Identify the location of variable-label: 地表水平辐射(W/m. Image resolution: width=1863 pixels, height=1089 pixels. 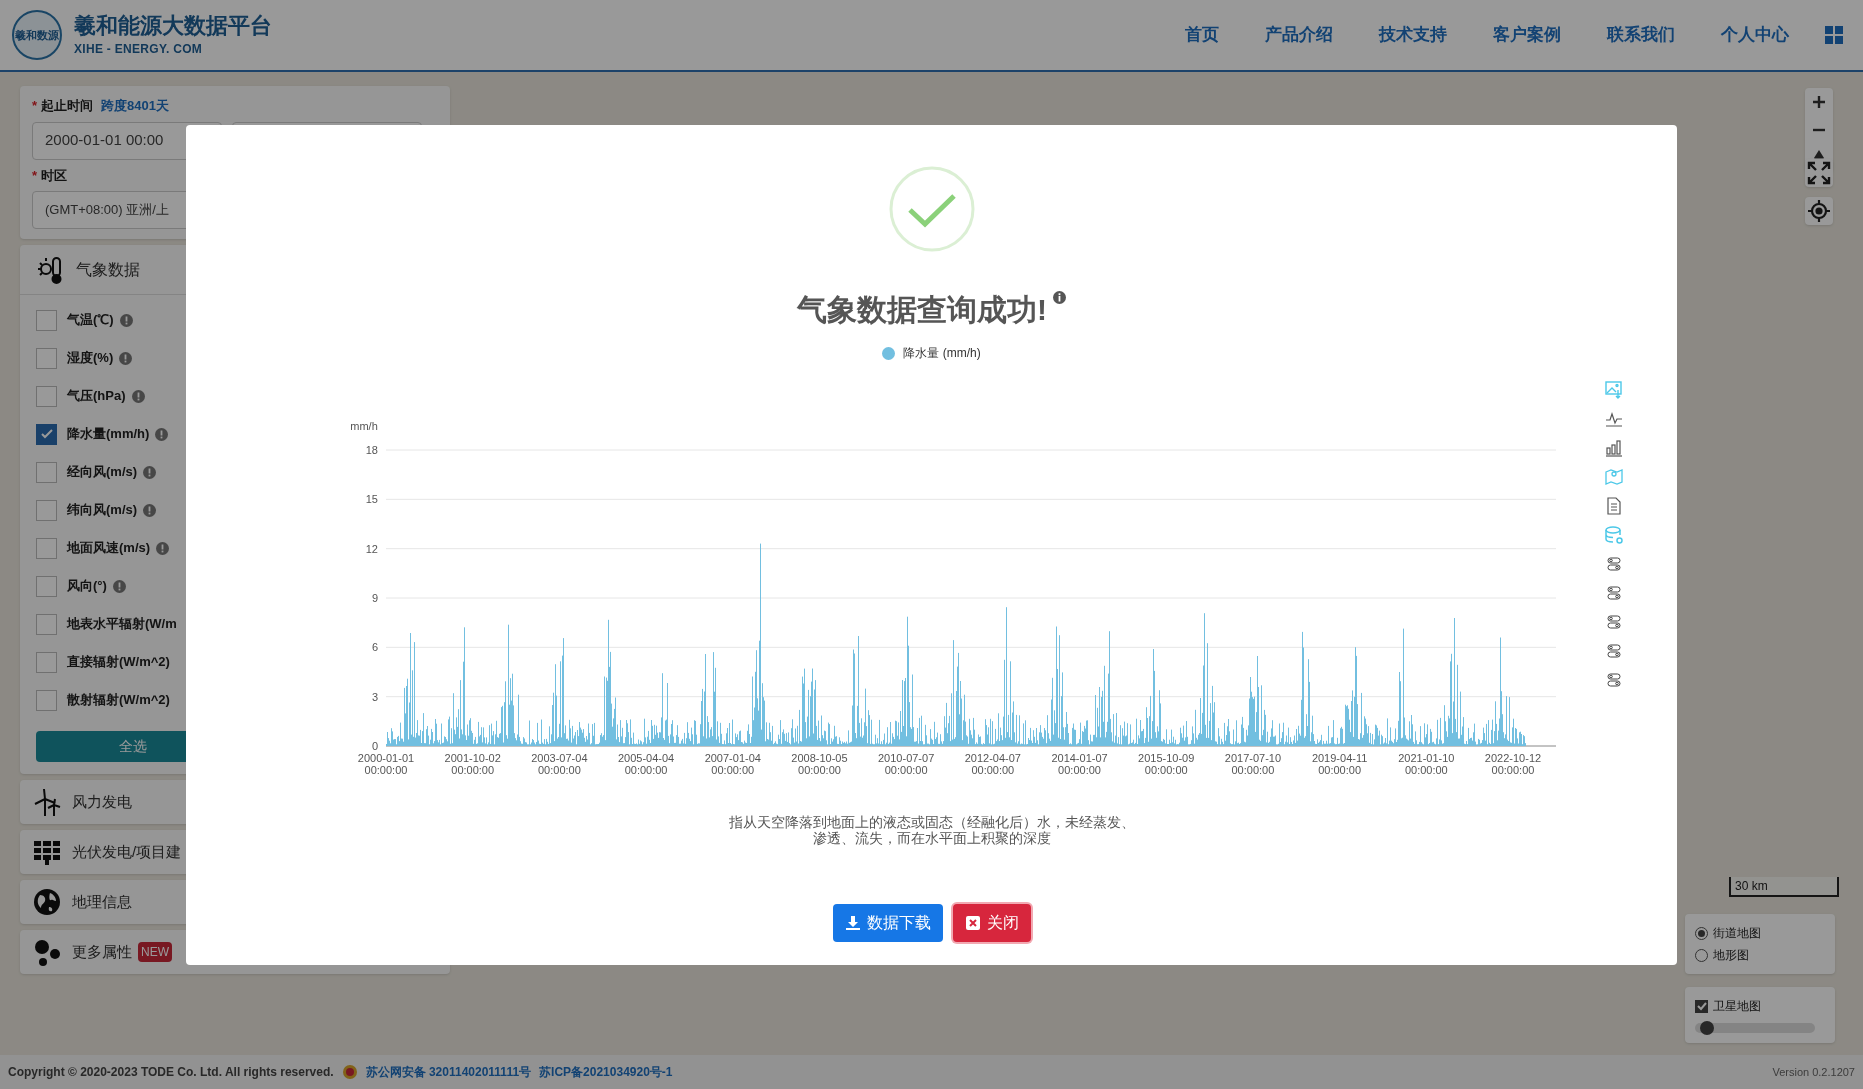
(122, 624).